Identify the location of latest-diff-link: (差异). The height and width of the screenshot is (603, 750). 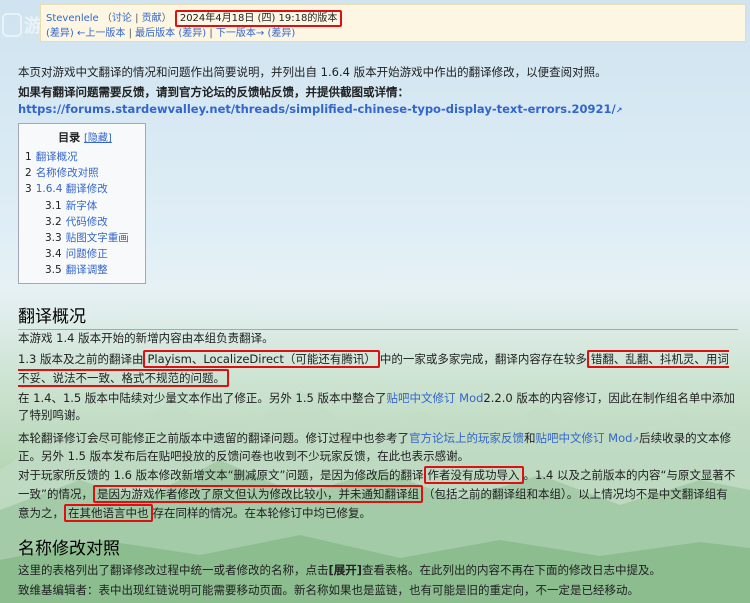
(192, 33).